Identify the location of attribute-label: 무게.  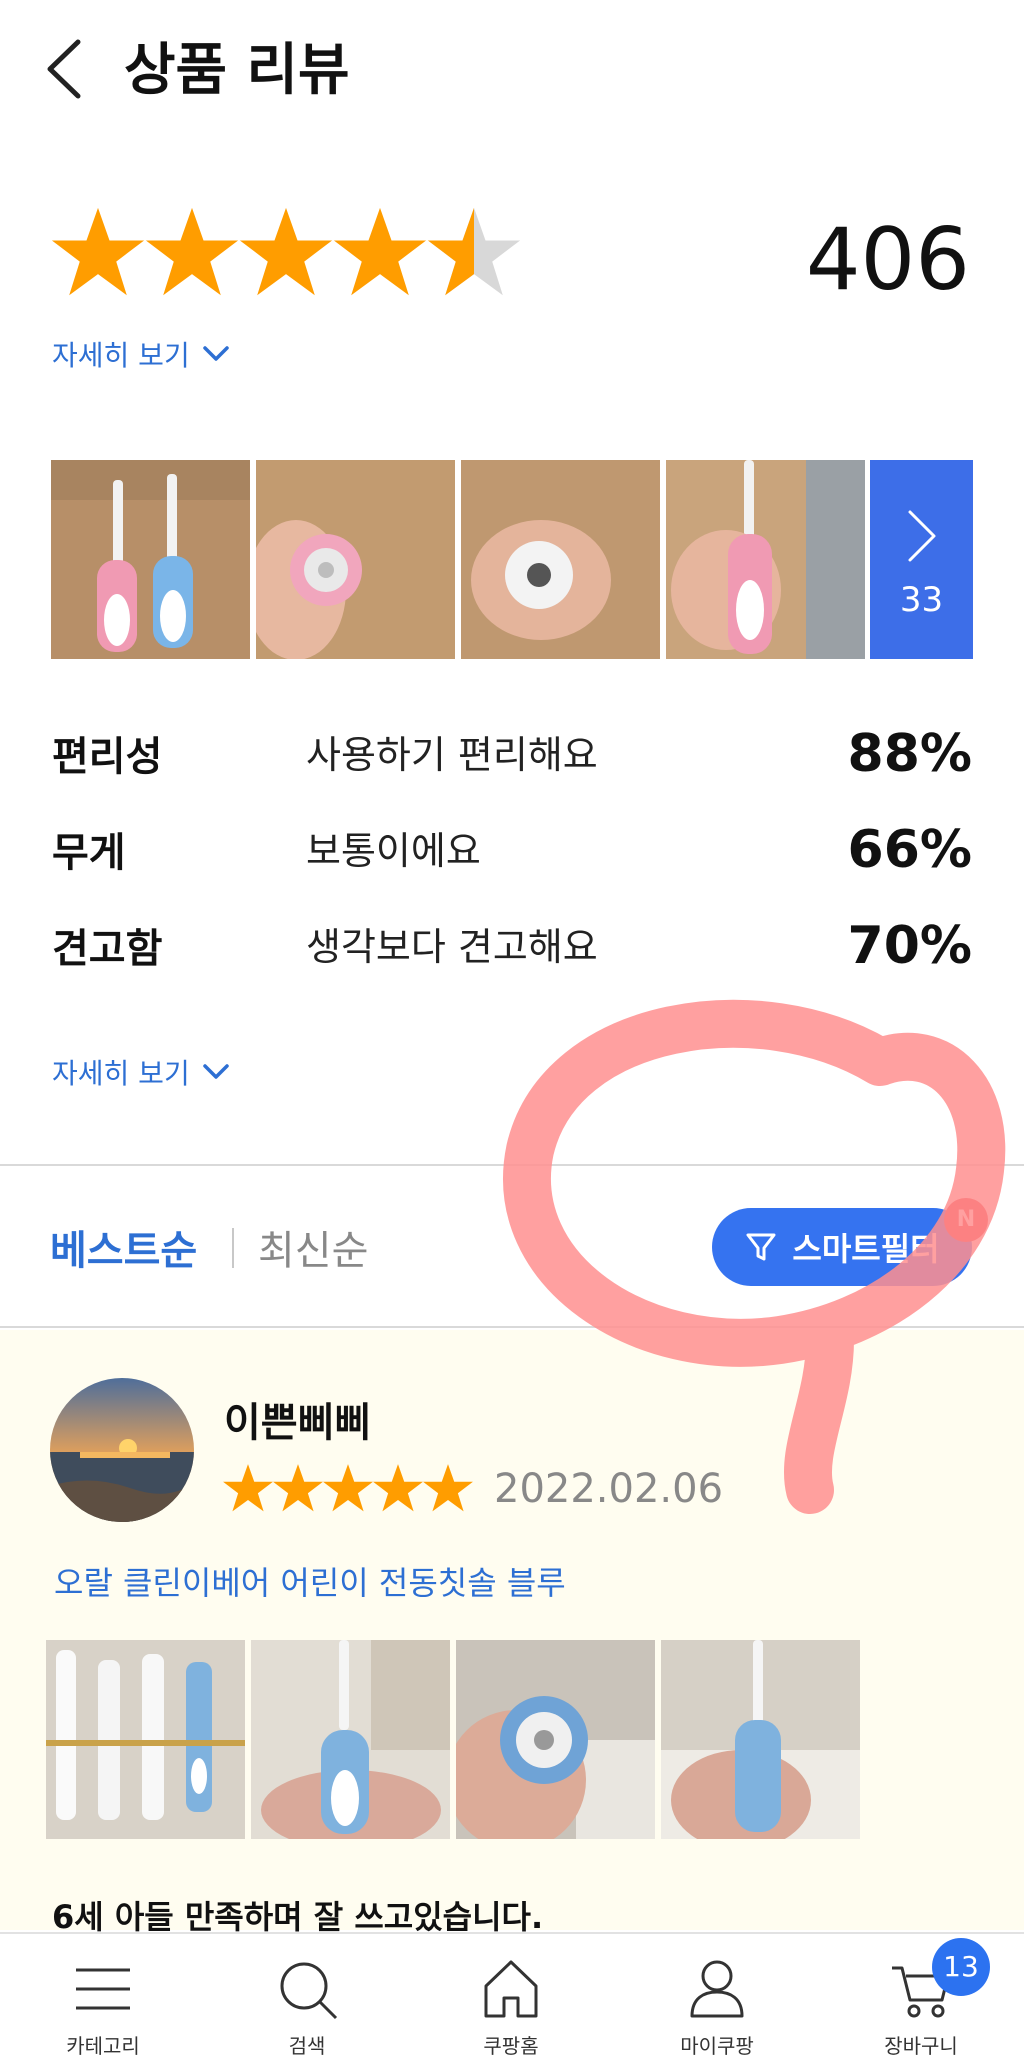
(89, 853).